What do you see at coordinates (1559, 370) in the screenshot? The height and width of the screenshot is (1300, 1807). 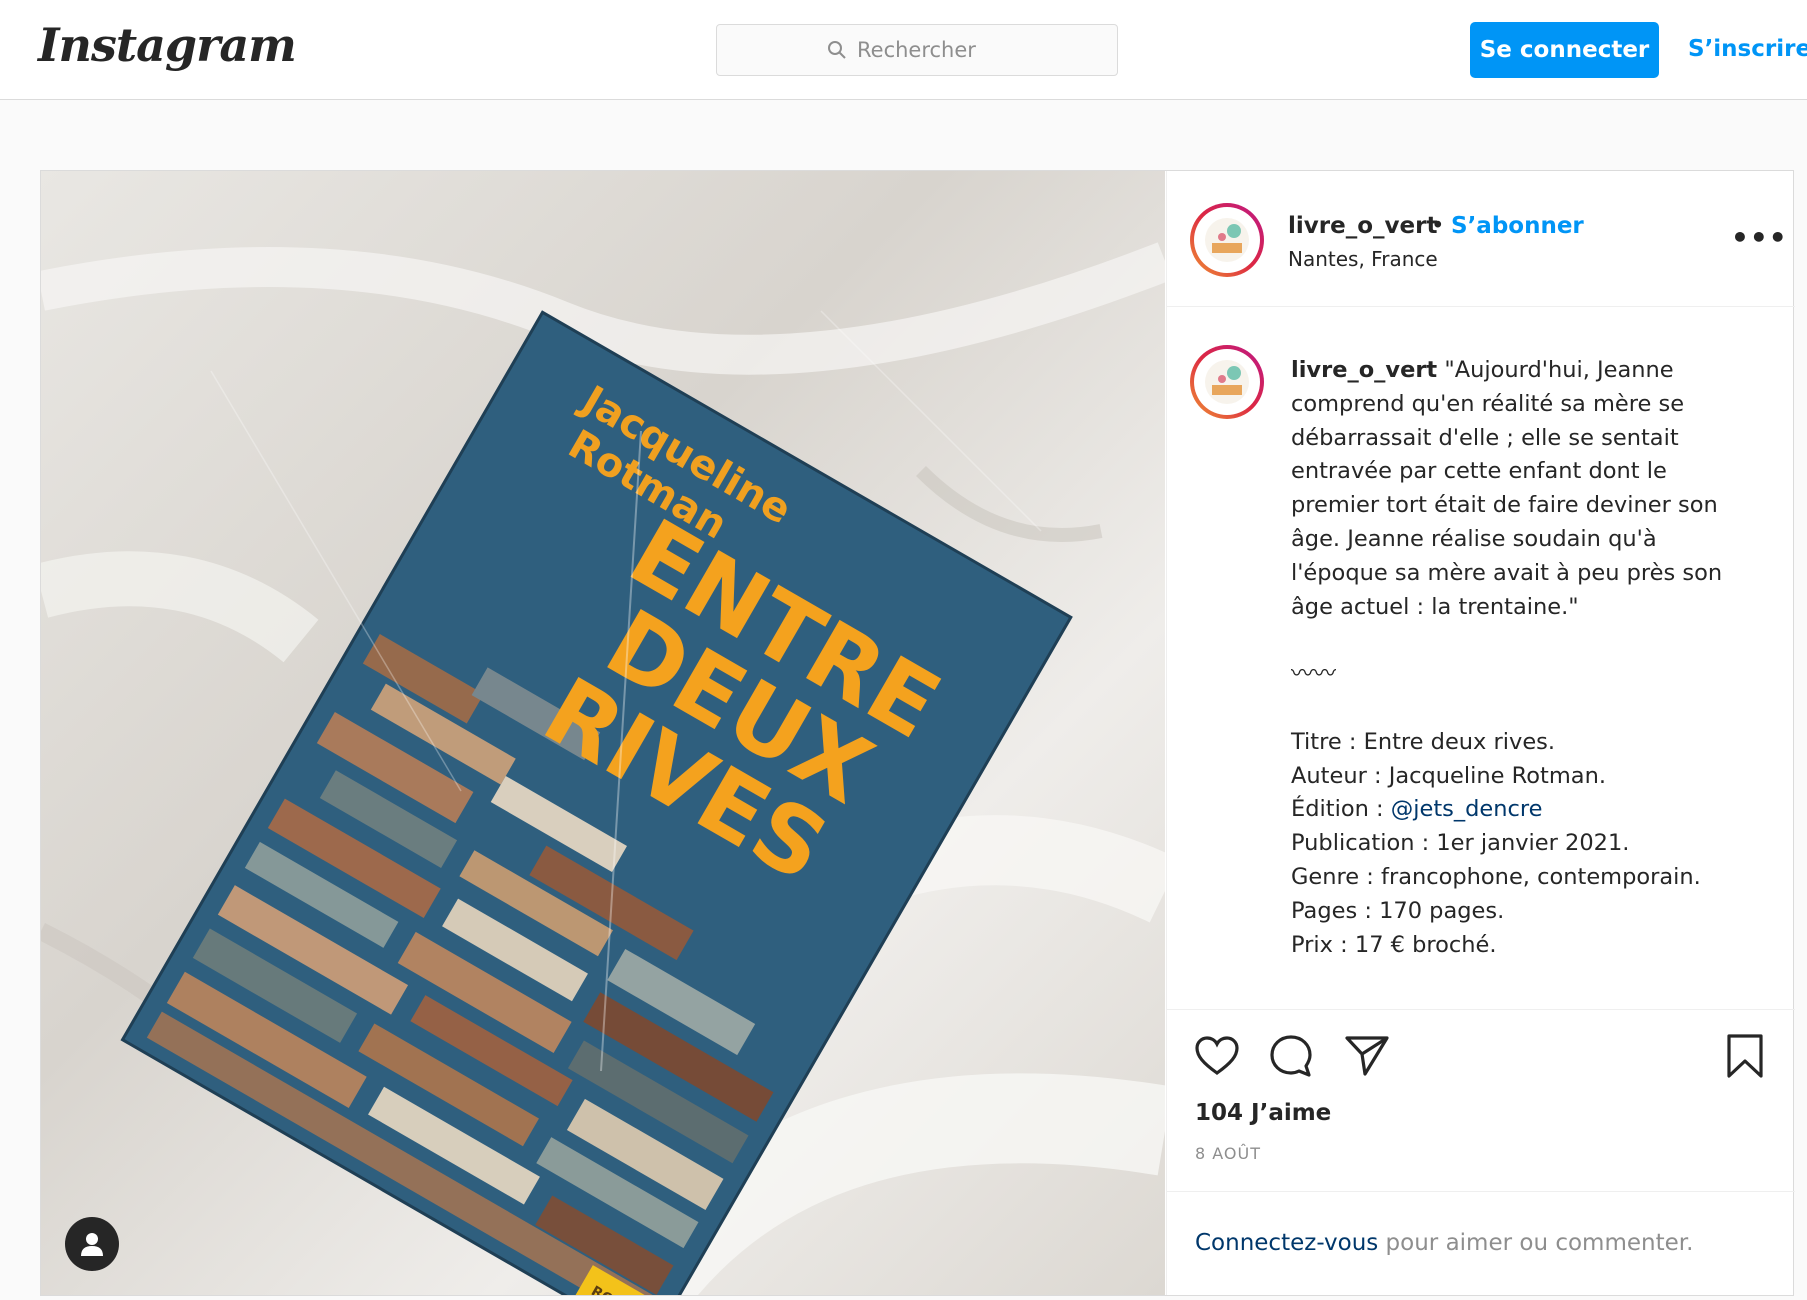 I see `caption-text-line: "Aujourd'hui, Jeanne` at bounding box center [1559, 370].